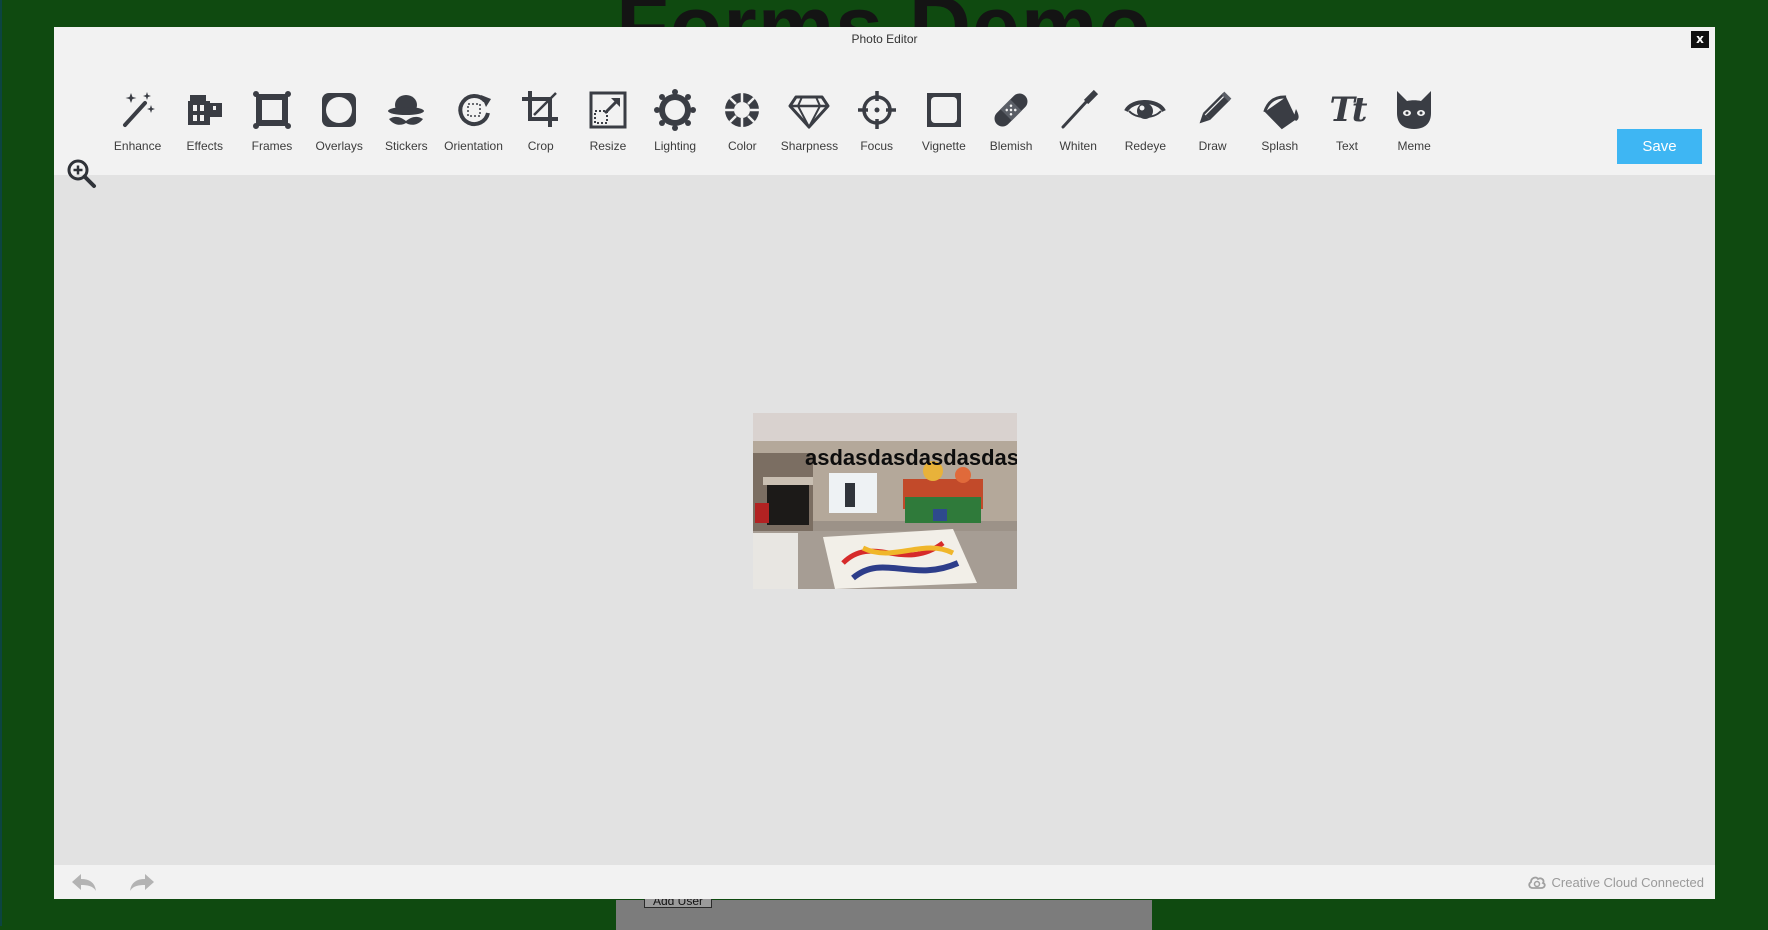 The width and height of the screenshot is (1768, 930). Describe the element at coordinates (742, 110) in the screenshot. I see `color-wheel-icon` at that location.